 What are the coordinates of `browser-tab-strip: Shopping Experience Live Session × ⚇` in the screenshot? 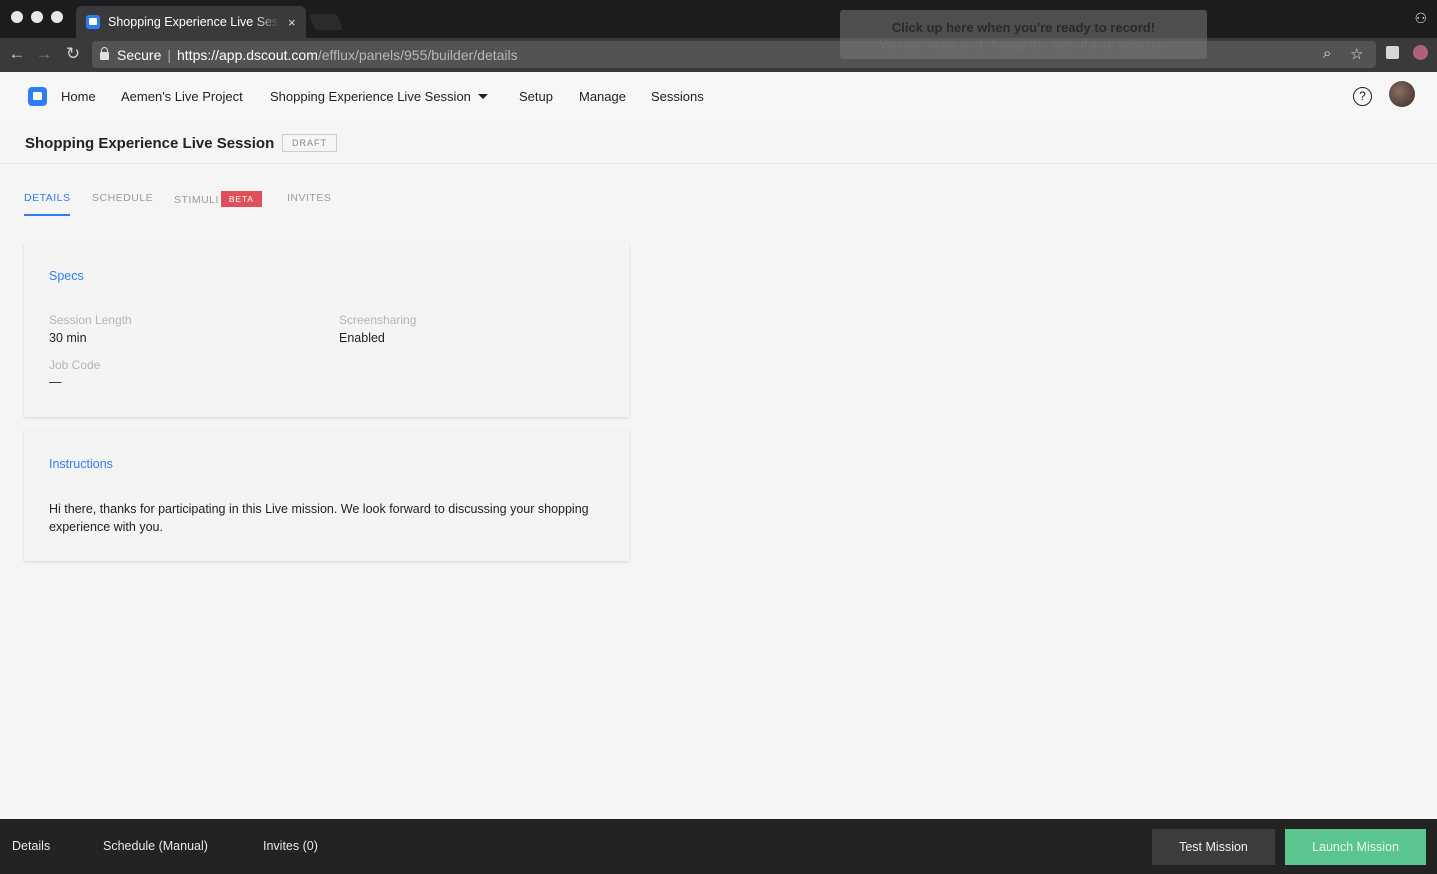 It's located at (718, 19).